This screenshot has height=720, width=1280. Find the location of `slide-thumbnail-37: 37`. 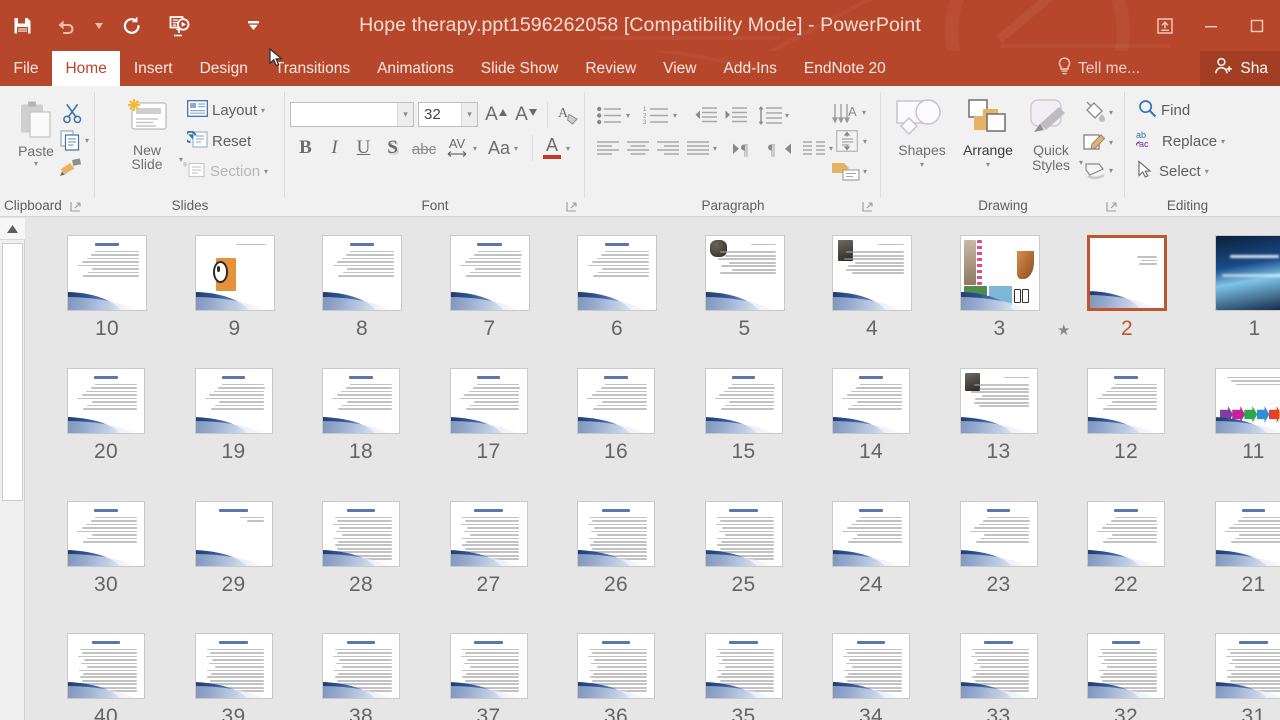

slide-thumbnail-37: 37 is located at coordinates (499, 676).